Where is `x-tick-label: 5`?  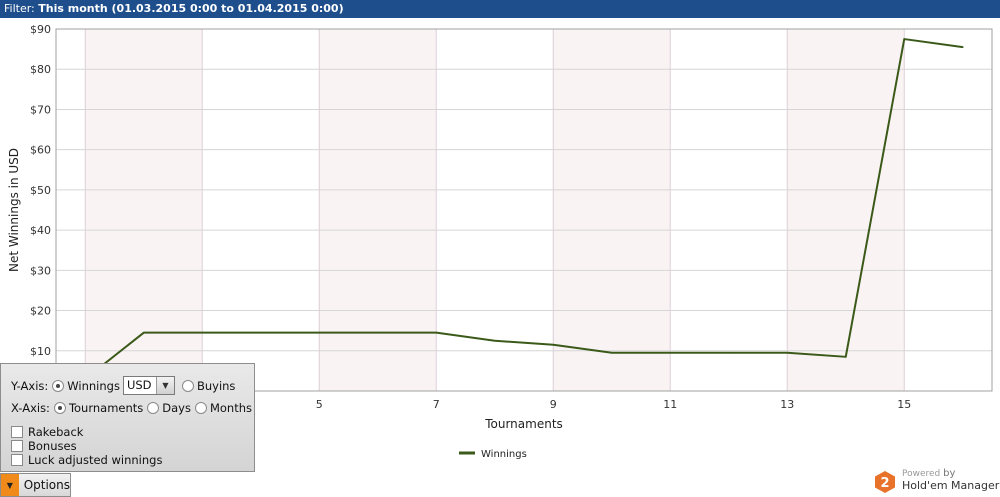 x-tick-label: 5 is located at coordinates (319, 404).